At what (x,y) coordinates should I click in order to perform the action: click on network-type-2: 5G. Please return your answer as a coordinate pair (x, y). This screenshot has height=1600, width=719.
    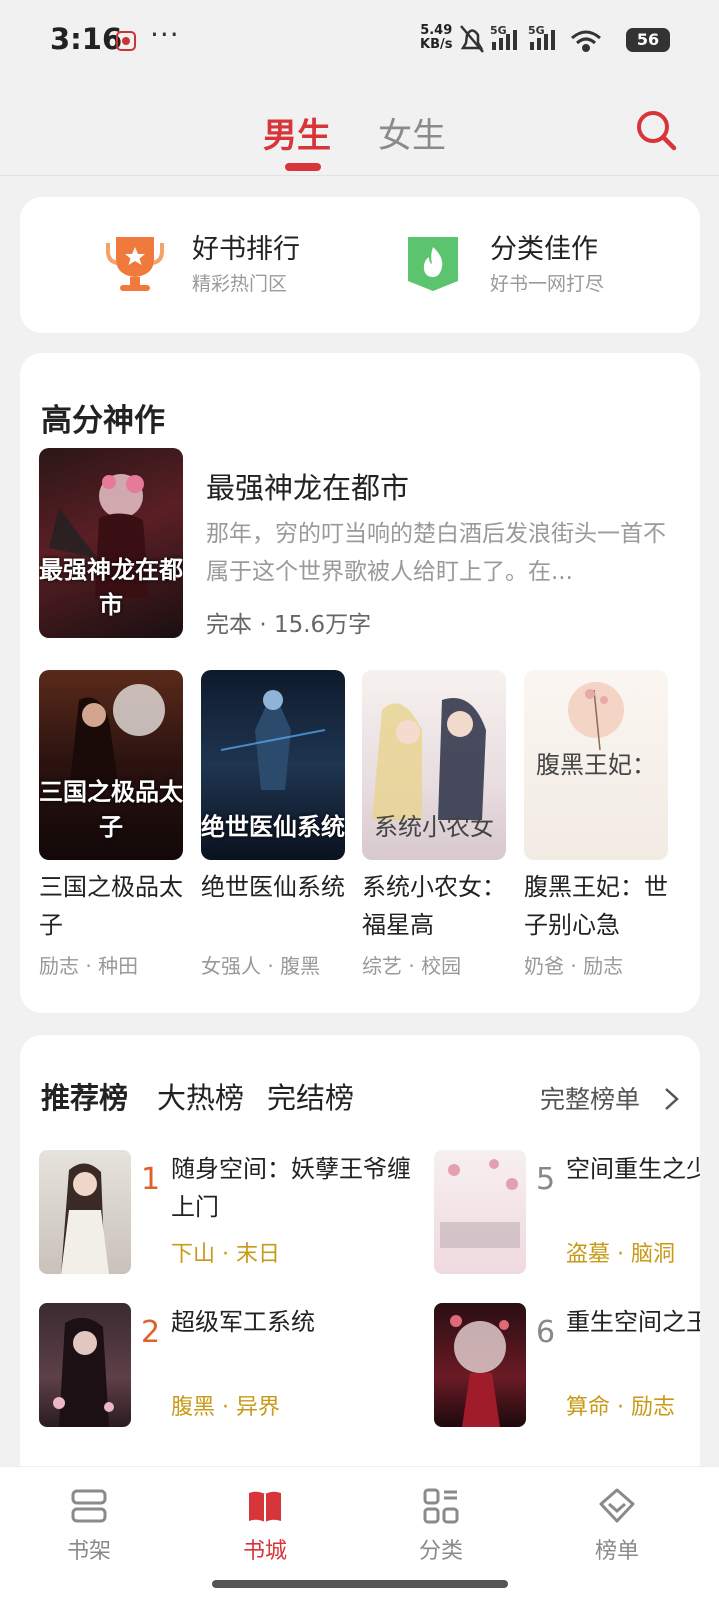
    Looking at the image, I should click on (536, 30).